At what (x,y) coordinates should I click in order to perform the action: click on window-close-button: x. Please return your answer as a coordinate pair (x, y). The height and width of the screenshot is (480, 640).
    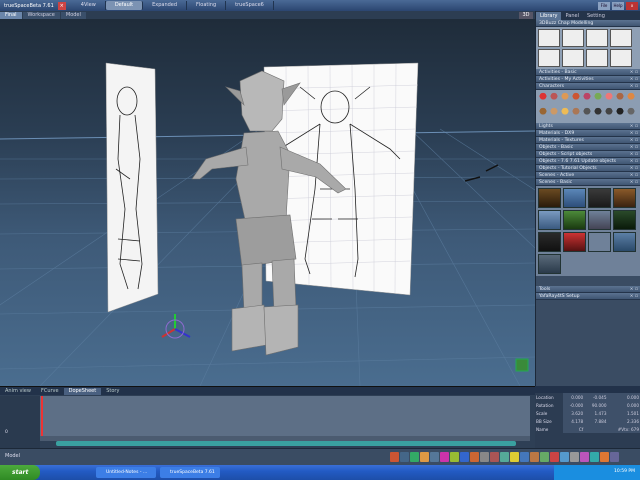
    Looking at the image, I should click on (632, 5).